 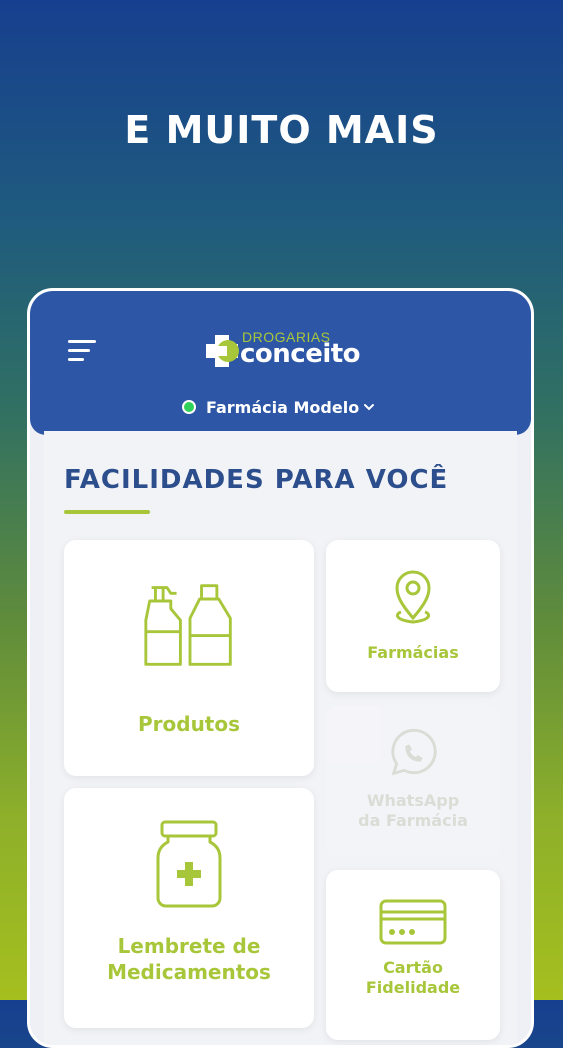 What do you see at coordinates (188, 625) in the screenshot?
I see `spray-bottles-icon` at bounding box center [188, 625].